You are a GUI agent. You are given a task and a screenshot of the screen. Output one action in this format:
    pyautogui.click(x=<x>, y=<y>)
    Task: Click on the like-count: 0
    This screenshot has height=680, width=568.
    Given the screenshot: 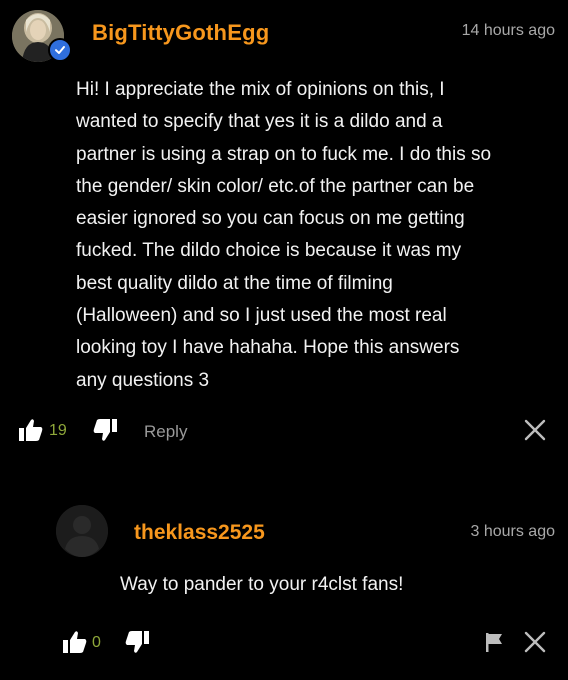 What is the action you would take?
    pyautogui.click(x=96, y=642)
    